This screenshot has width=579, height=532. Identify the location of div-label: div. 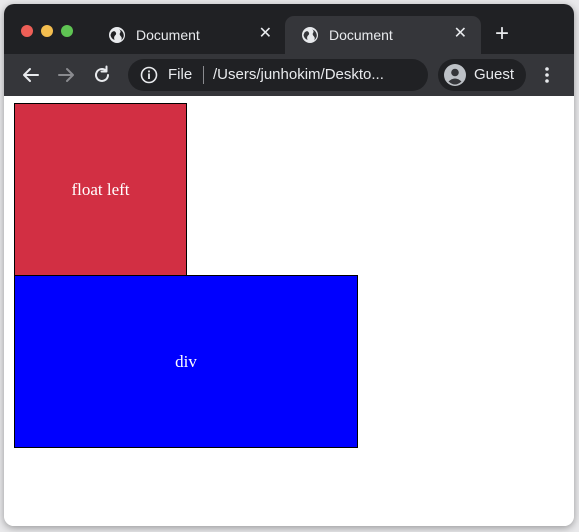
(186, 361).